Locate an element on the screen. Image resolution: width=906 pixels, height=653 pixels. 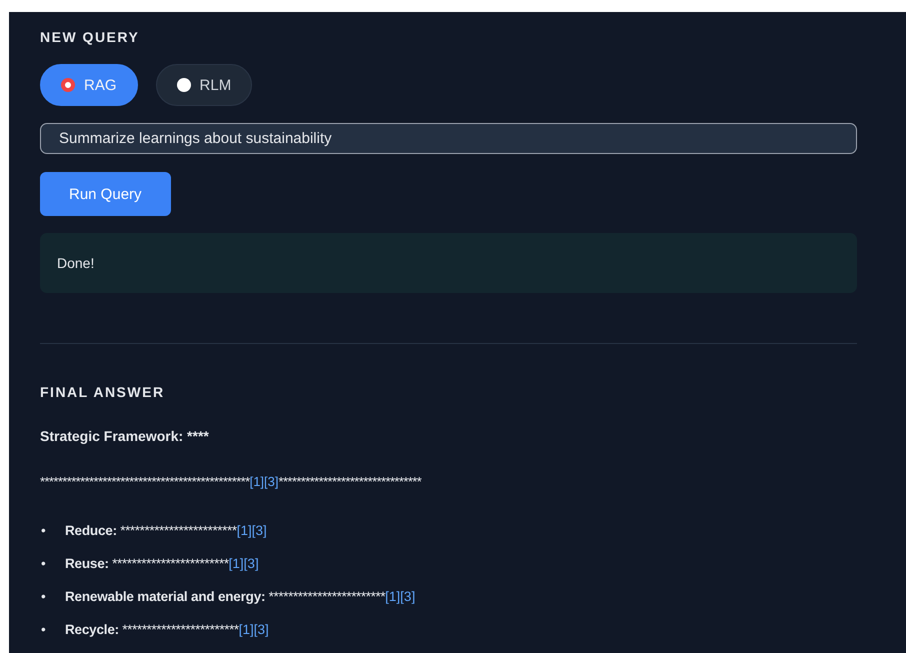
answer-paragraph: ***********************************************[1][3]******************************** is located at coordinates (231, 481).